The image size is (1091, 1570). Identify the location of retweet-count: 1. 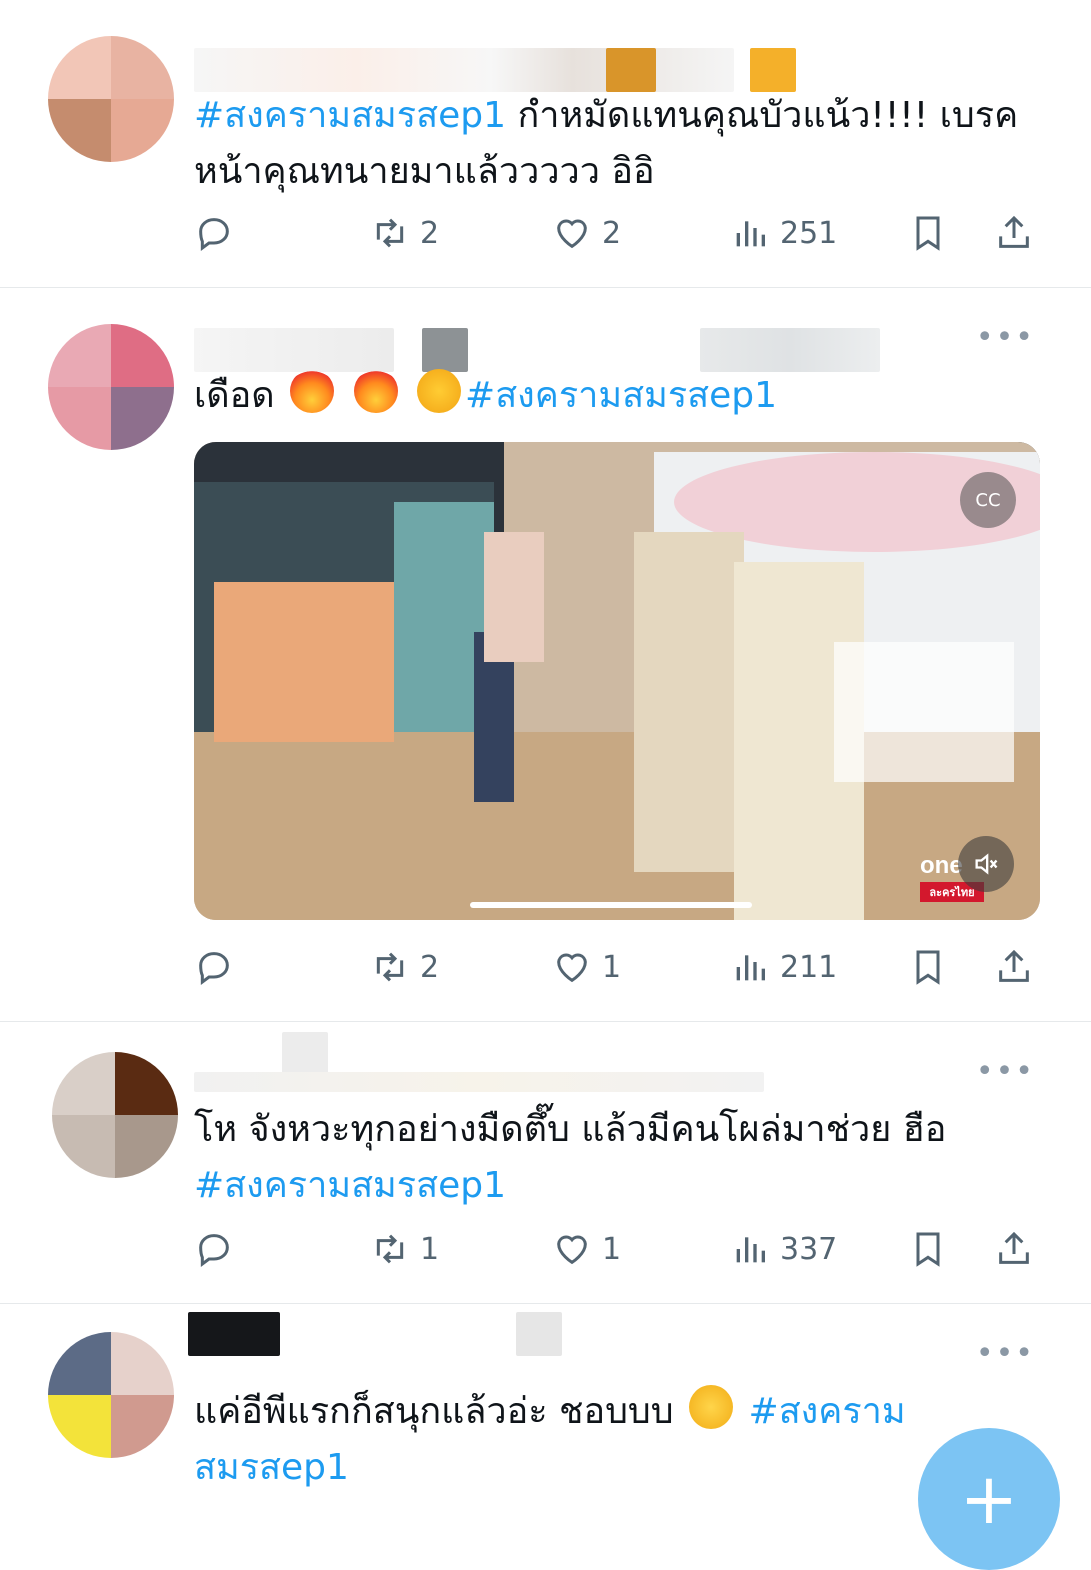
(430, 1249).